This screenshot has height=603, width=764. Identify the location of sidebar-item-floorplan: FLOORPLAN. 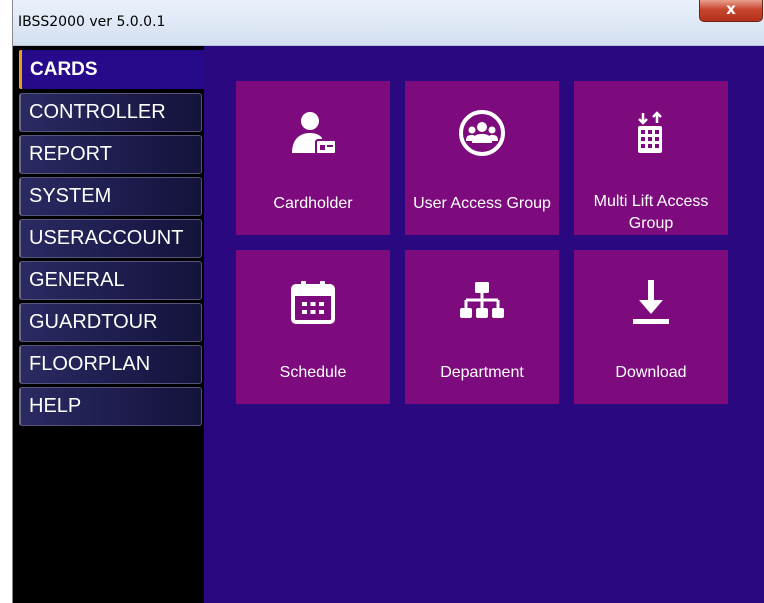
(110, 364).